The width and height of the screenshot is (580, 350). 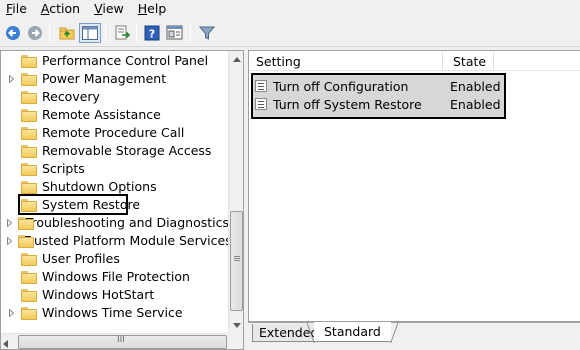 I want to click on list-row: Turn off Configuration Enabled, so click(x=378, y=86).